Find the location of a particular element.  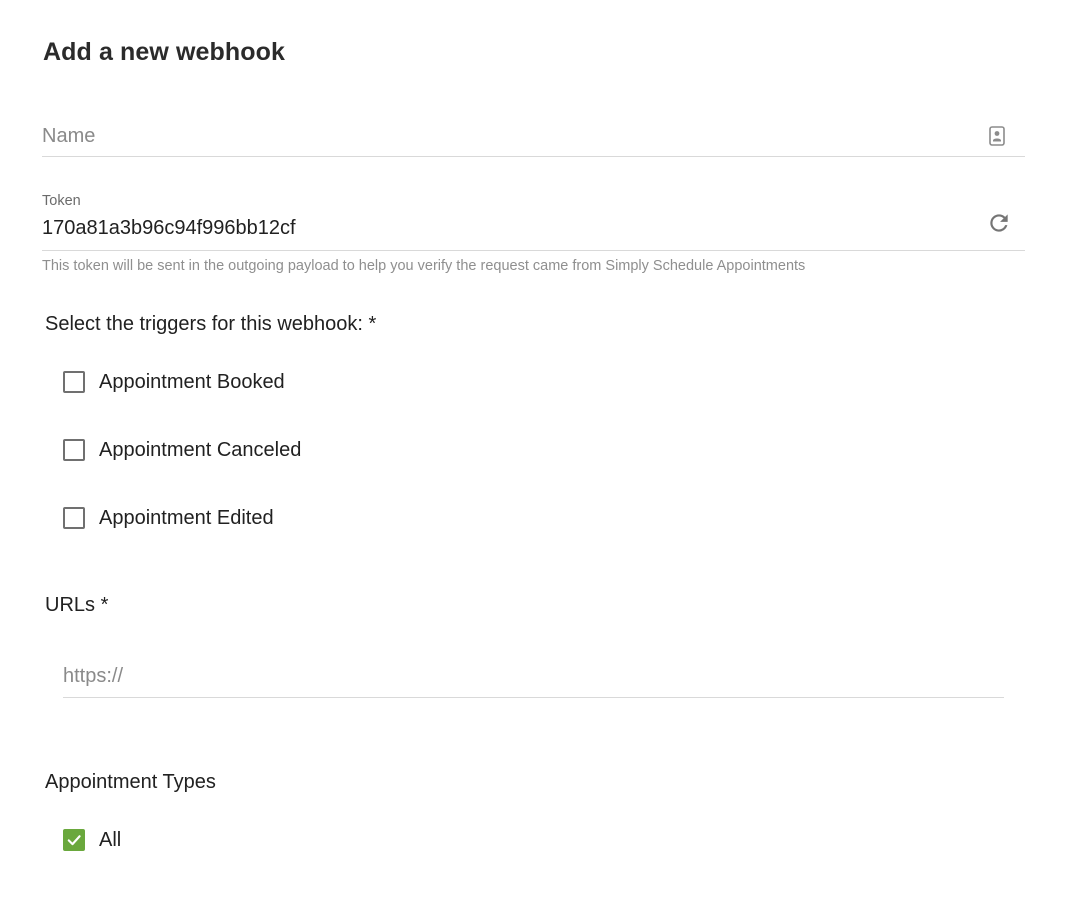

url-input is located at coordinates (533, 676).